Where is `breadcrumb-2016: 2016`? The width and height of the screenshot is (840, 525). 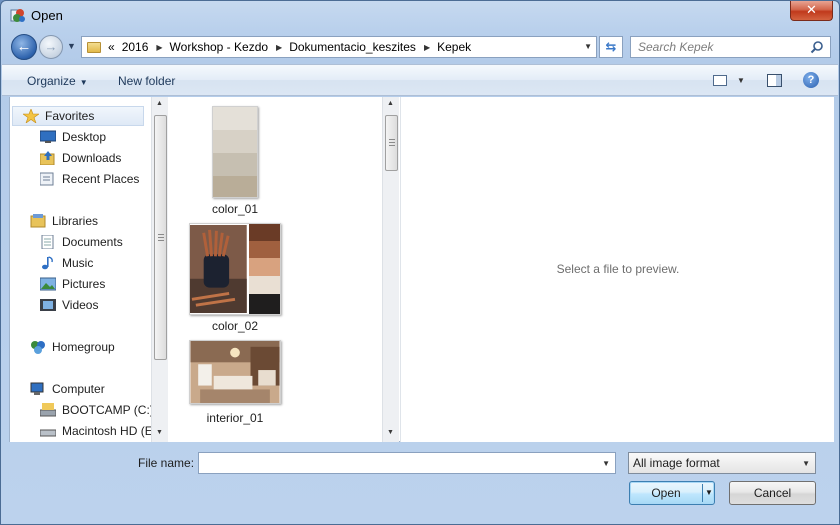
breadcrumb-2016: 2016 is located at coordinates (135, 47).